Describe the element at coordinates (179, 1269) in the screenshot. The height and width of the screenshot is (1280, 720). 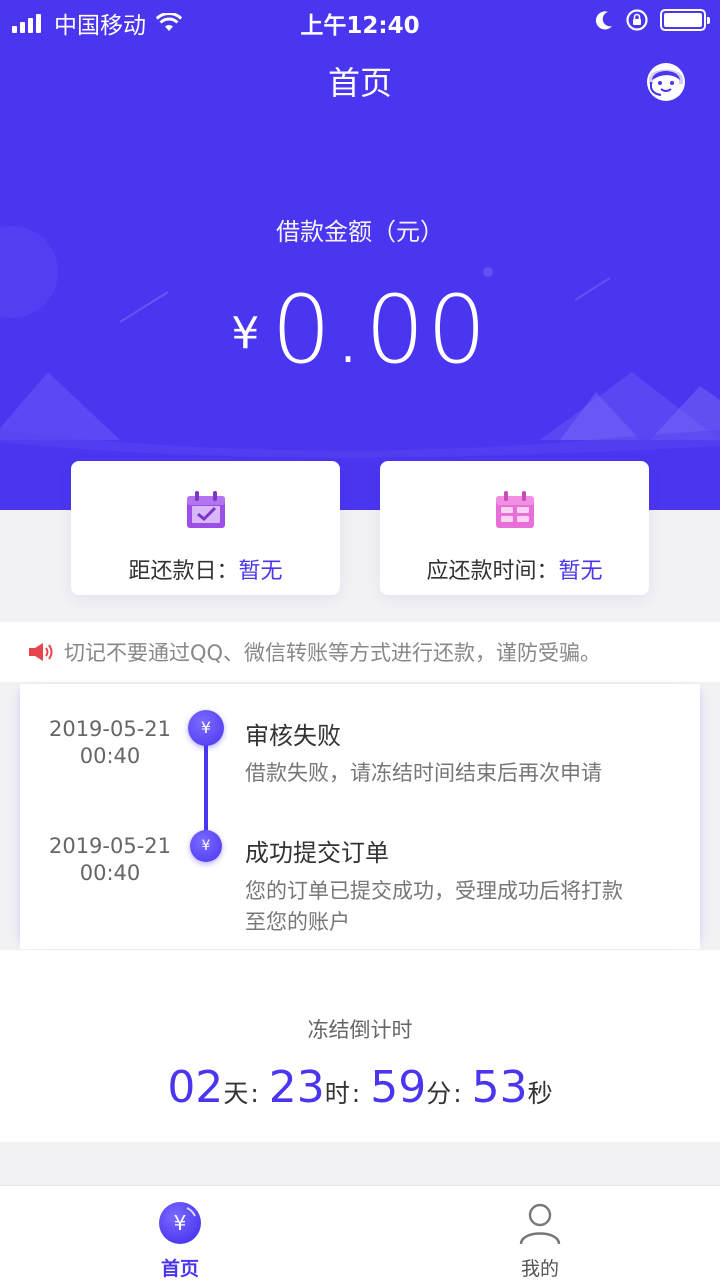
I see `tab-home-label: 首页` at that location.